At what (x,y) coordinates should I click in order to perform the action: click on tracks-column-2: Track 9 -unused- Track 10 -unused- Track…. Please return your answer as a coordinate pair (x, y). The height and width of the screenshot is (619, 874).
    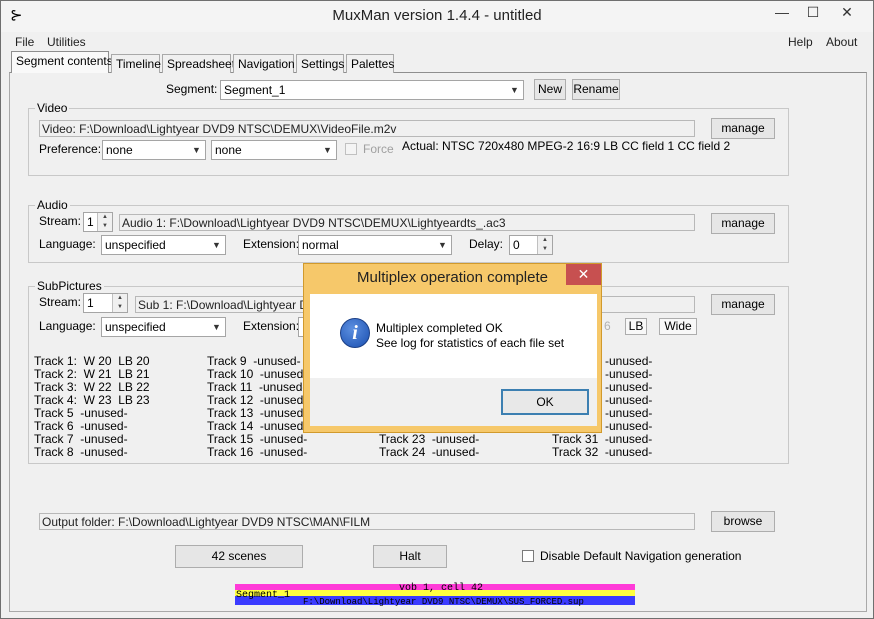
    Looking at the image, I should click on (257, 407).